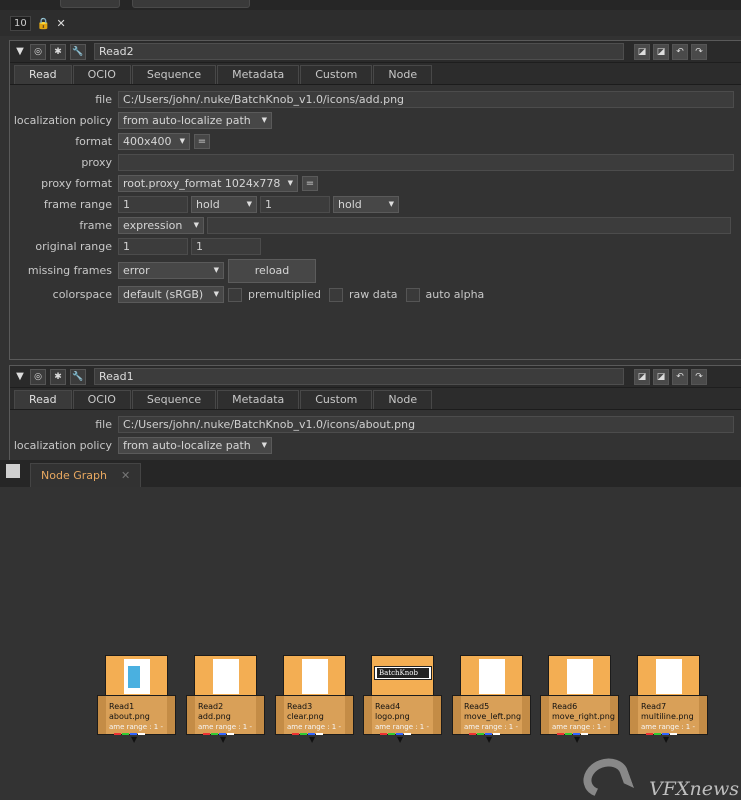 This screenshot has width=741, height=800. What do you see at coordinates (153, 246) in the screenshot?
I see `original-range-start-input: 1` at bounding box center [153, 246].